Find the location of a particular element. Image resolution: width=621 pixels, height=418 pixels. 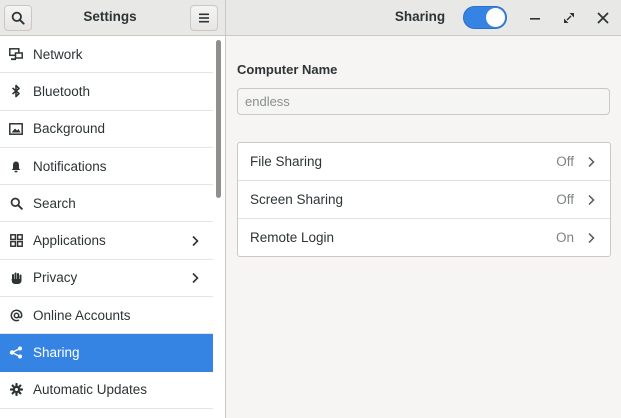

sidebar-item-bluetooth: Bluetooth is located at coordinates (106, 92).